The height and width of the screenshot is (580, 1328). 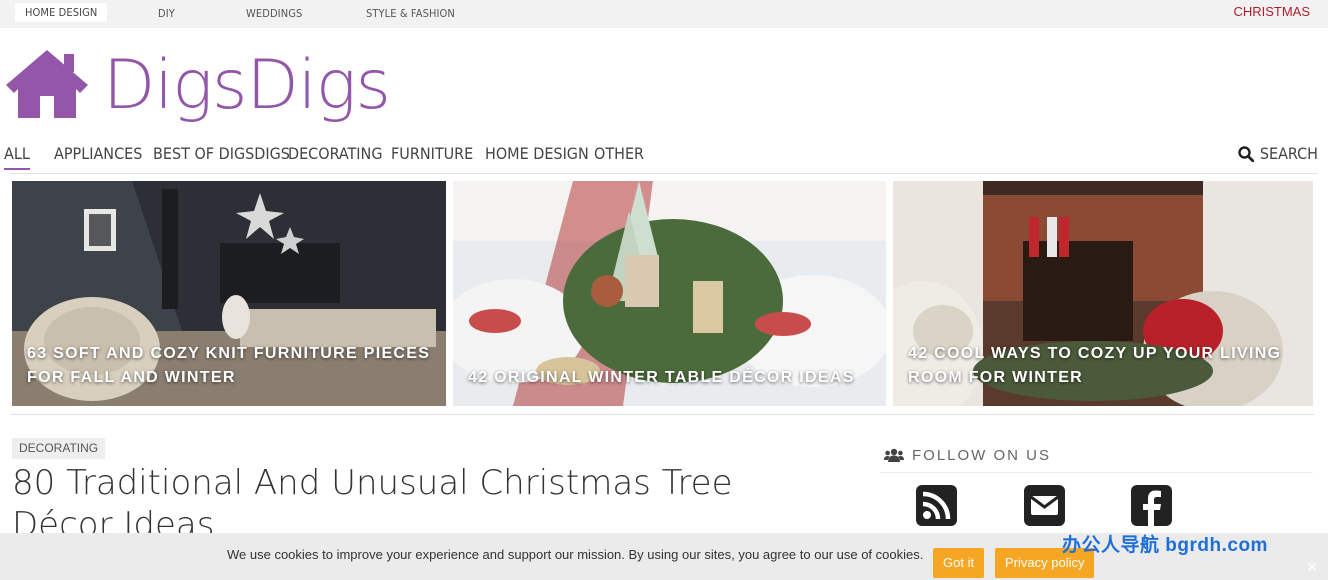 I want to click on top-link-style-fashion: STYLE & FASHION, so click(x=410, y=14).